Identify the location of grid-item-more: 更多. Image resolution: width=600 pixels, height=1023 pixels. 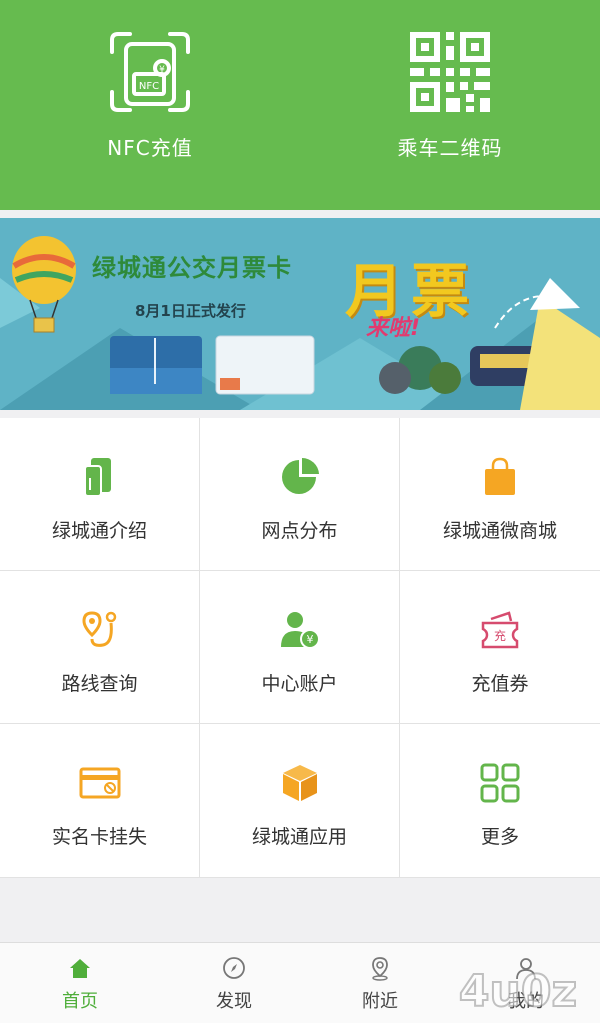
(500, 801).